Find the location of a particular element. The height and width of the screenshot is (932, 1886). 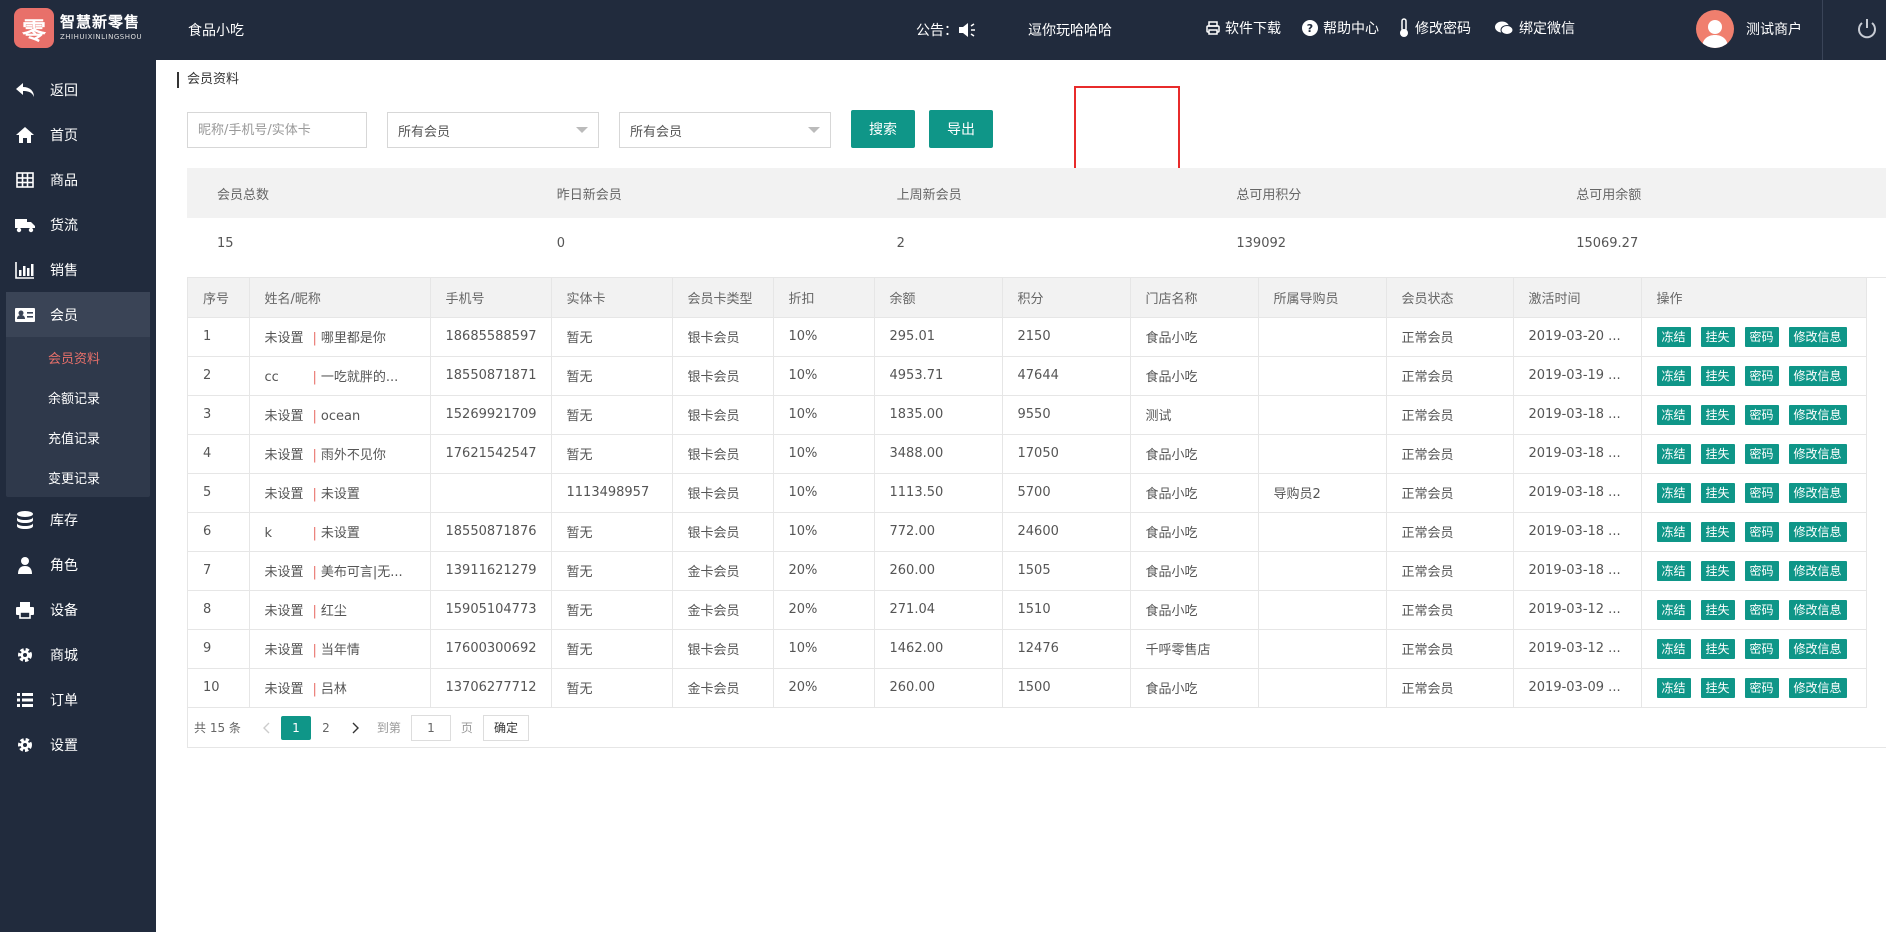

sidebar-item-mall: 商城 is located at coordinates (78, 654).